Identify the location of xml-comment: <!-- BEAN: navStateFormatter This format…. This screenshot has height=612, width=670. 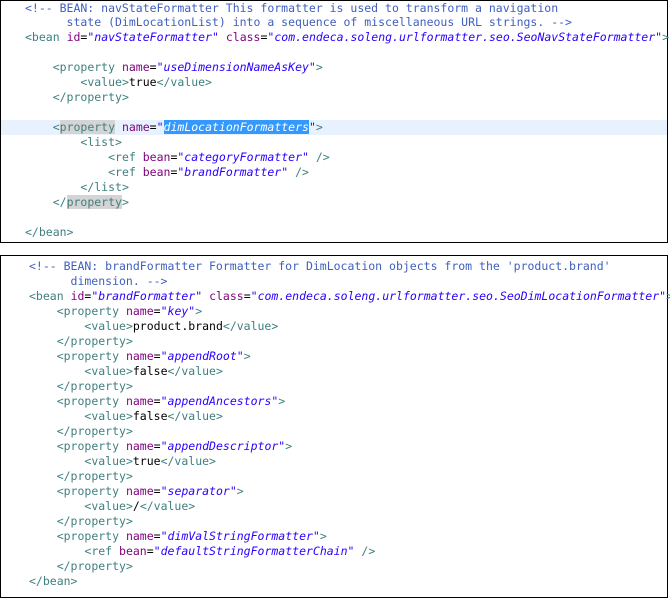
(292, 8).